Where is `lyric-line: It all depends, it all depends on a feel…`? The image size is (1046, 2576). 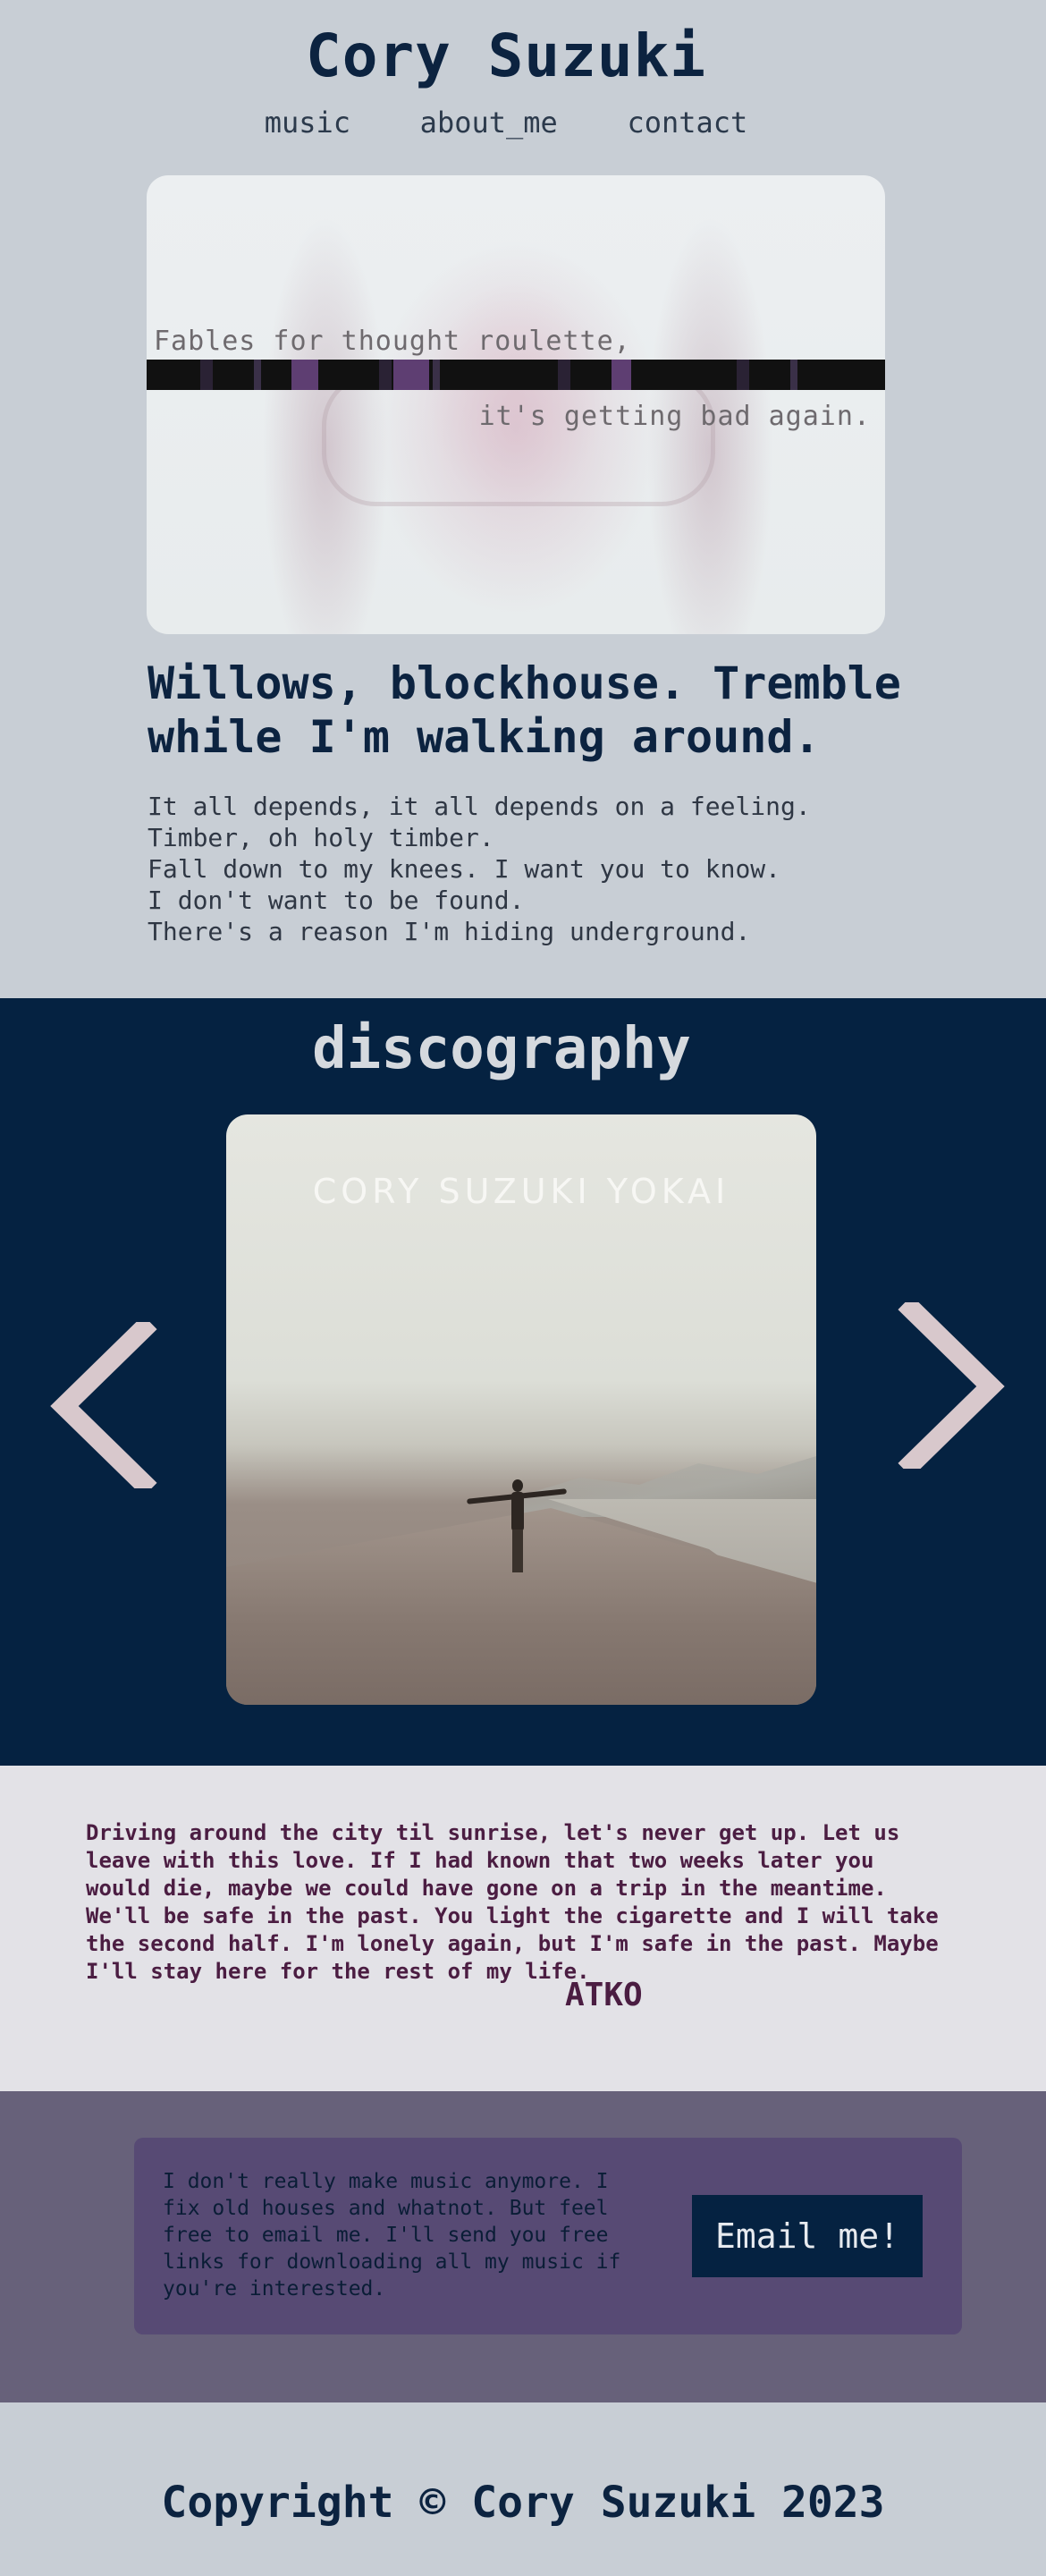
lyric-line: It all depends, it all depends on a feel… is located at coordinates (479, 806).